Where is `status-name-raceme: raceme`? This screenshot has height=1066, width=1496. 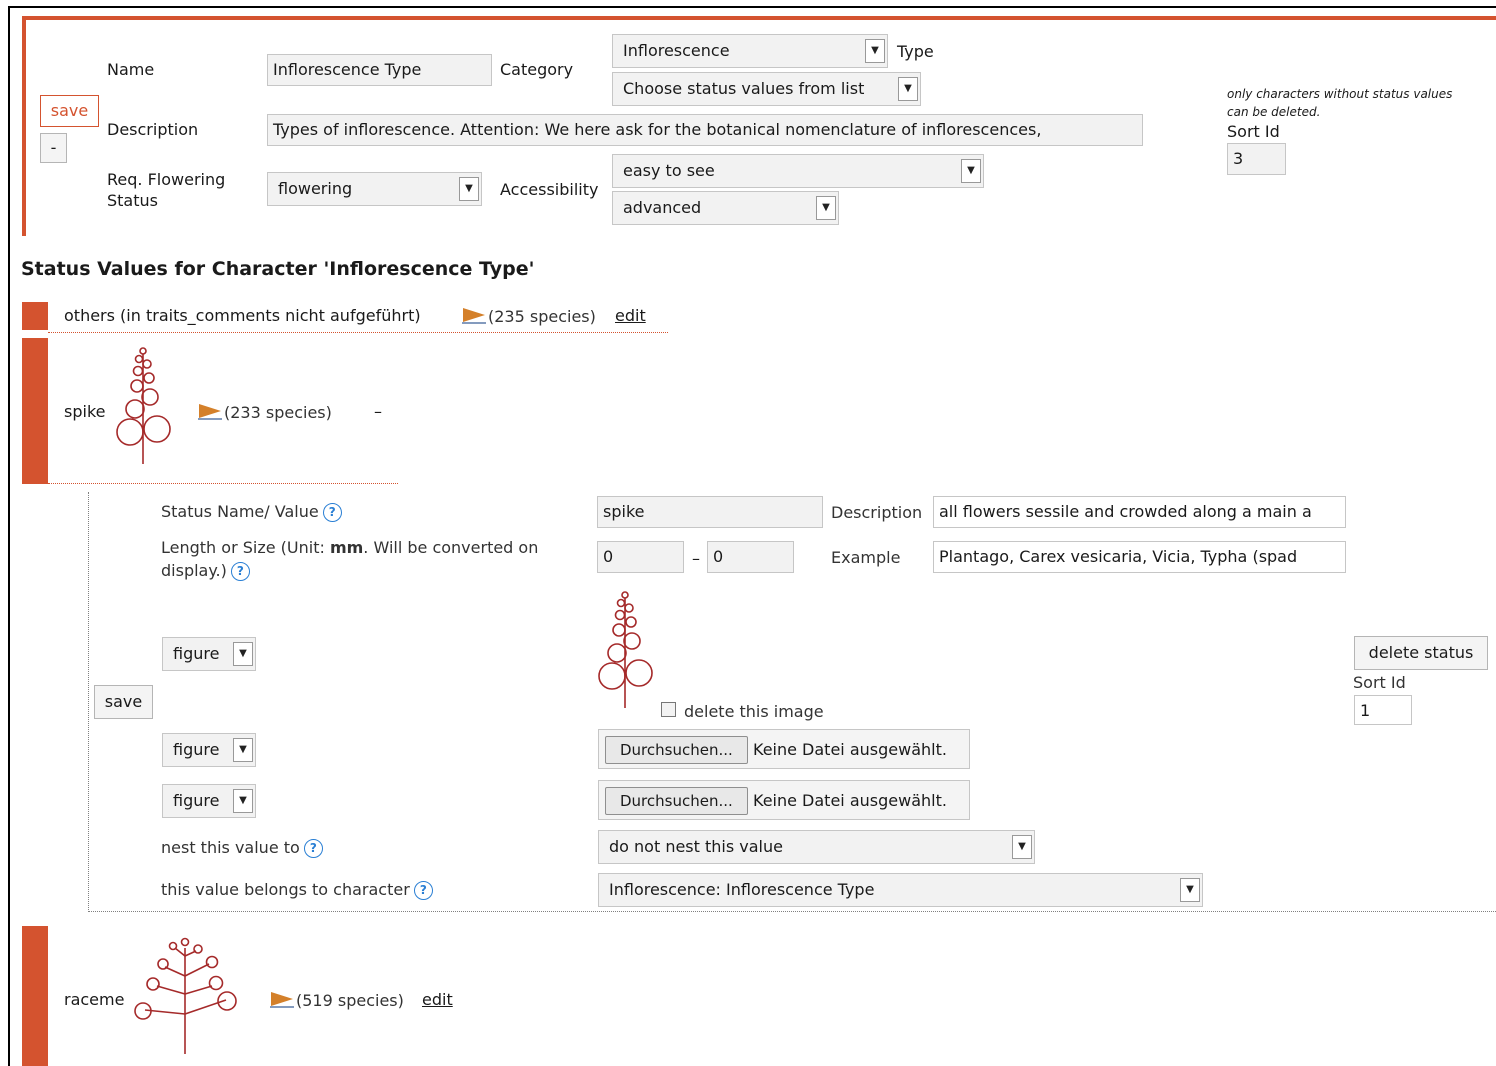 status-name-raceme: raceme is located at coordinates (94, 999).